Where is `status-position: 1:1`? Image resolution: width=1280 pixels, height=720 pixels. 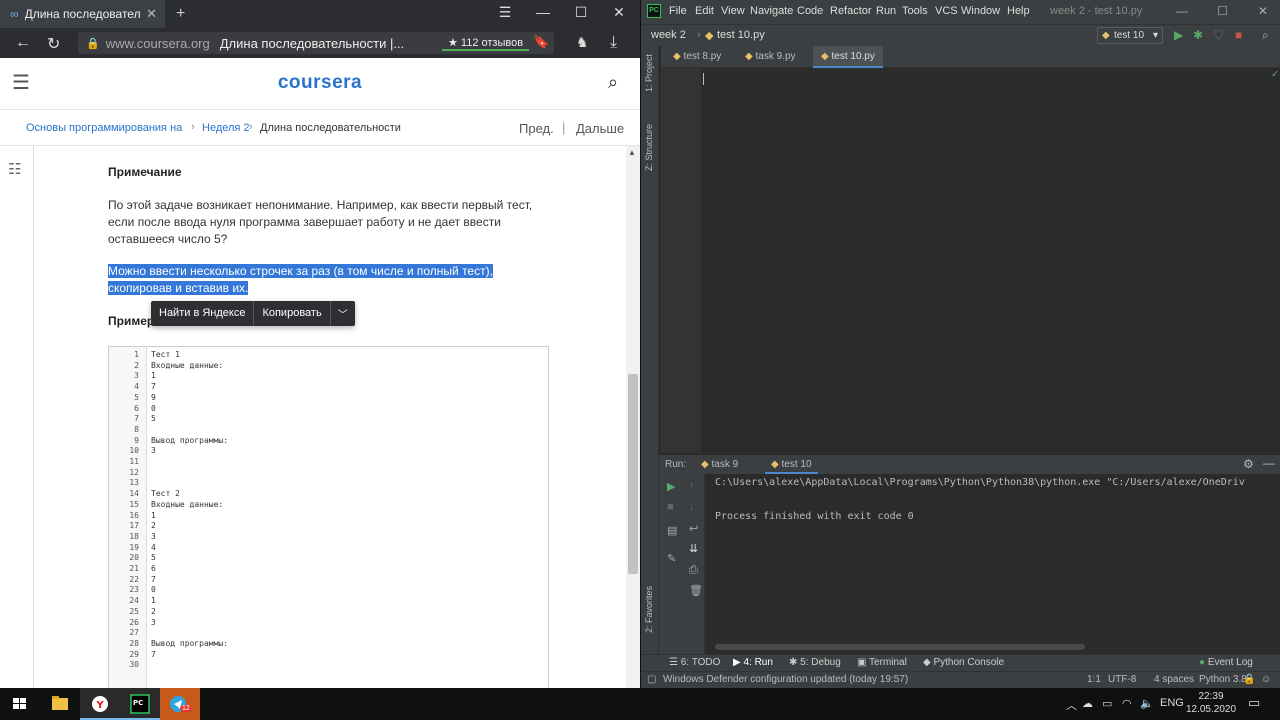
status-position: 1:1 is located at coordinates (1094, 679).